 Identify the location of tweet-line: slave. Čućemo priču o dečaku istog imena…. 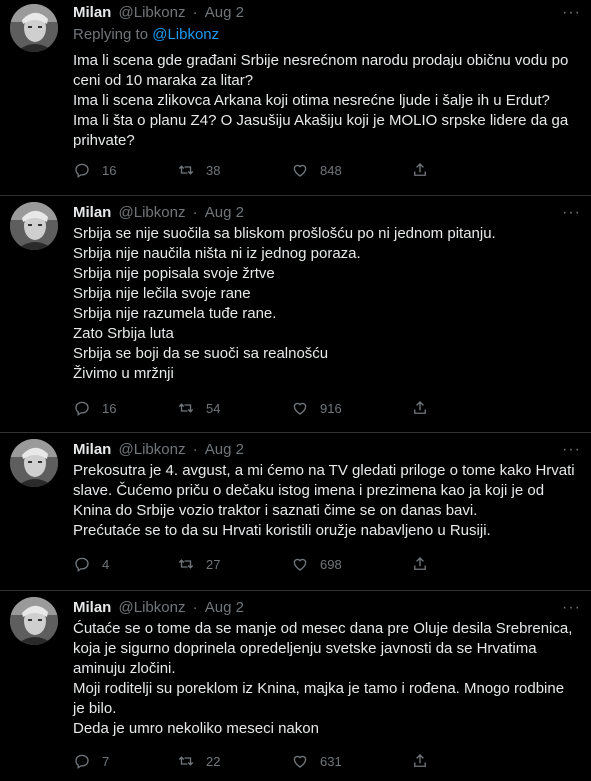
(309, 490).